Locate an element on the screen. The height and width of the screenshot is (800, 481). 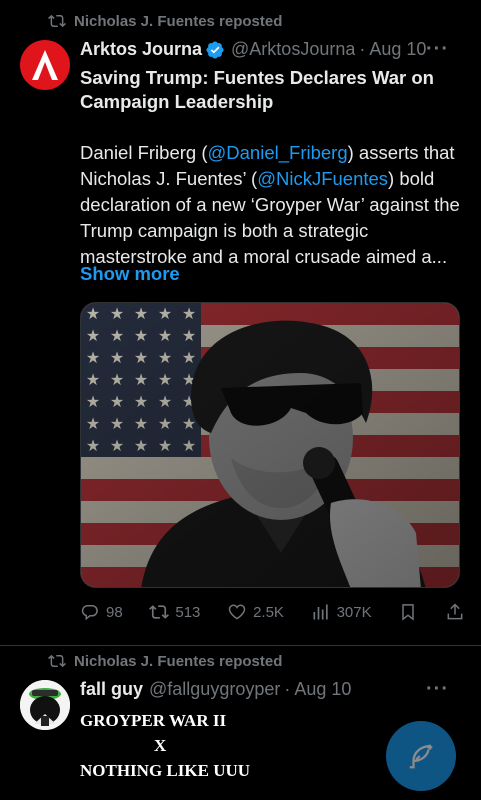
tweet-header: fall guy @fallguygroyper · Aug 10 ··· is located at coordinates (273, 689).